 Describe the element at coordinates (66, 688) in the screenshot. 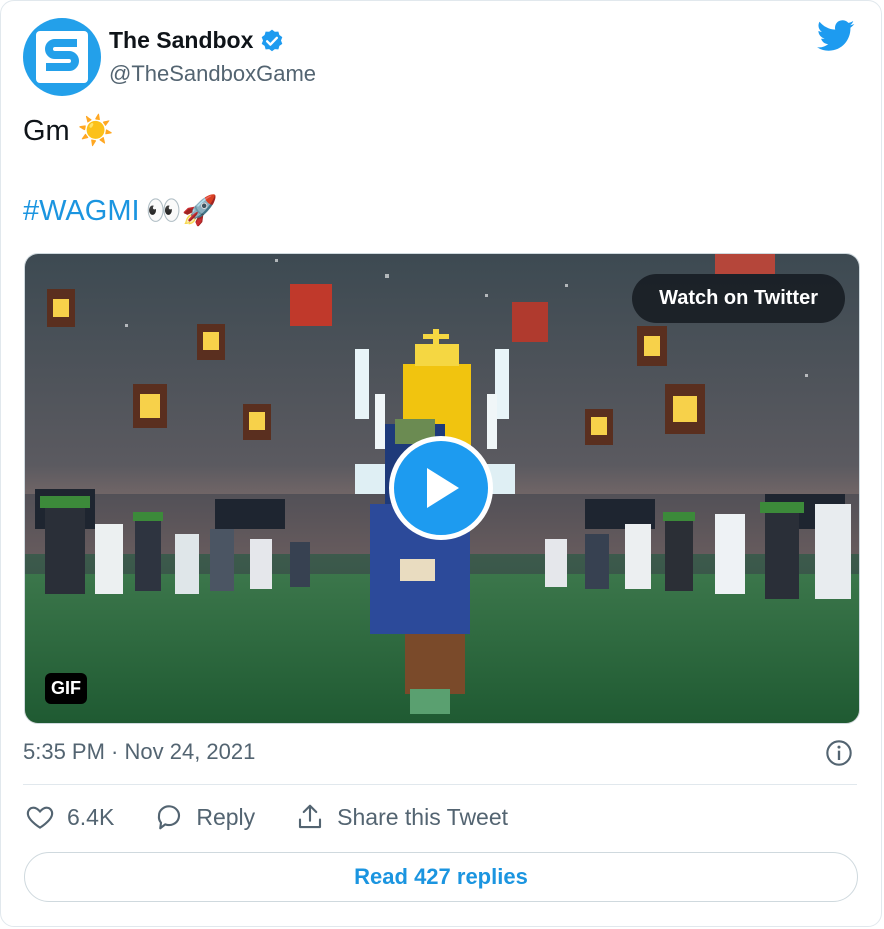

I see `gif-badge: GIF` at that location.